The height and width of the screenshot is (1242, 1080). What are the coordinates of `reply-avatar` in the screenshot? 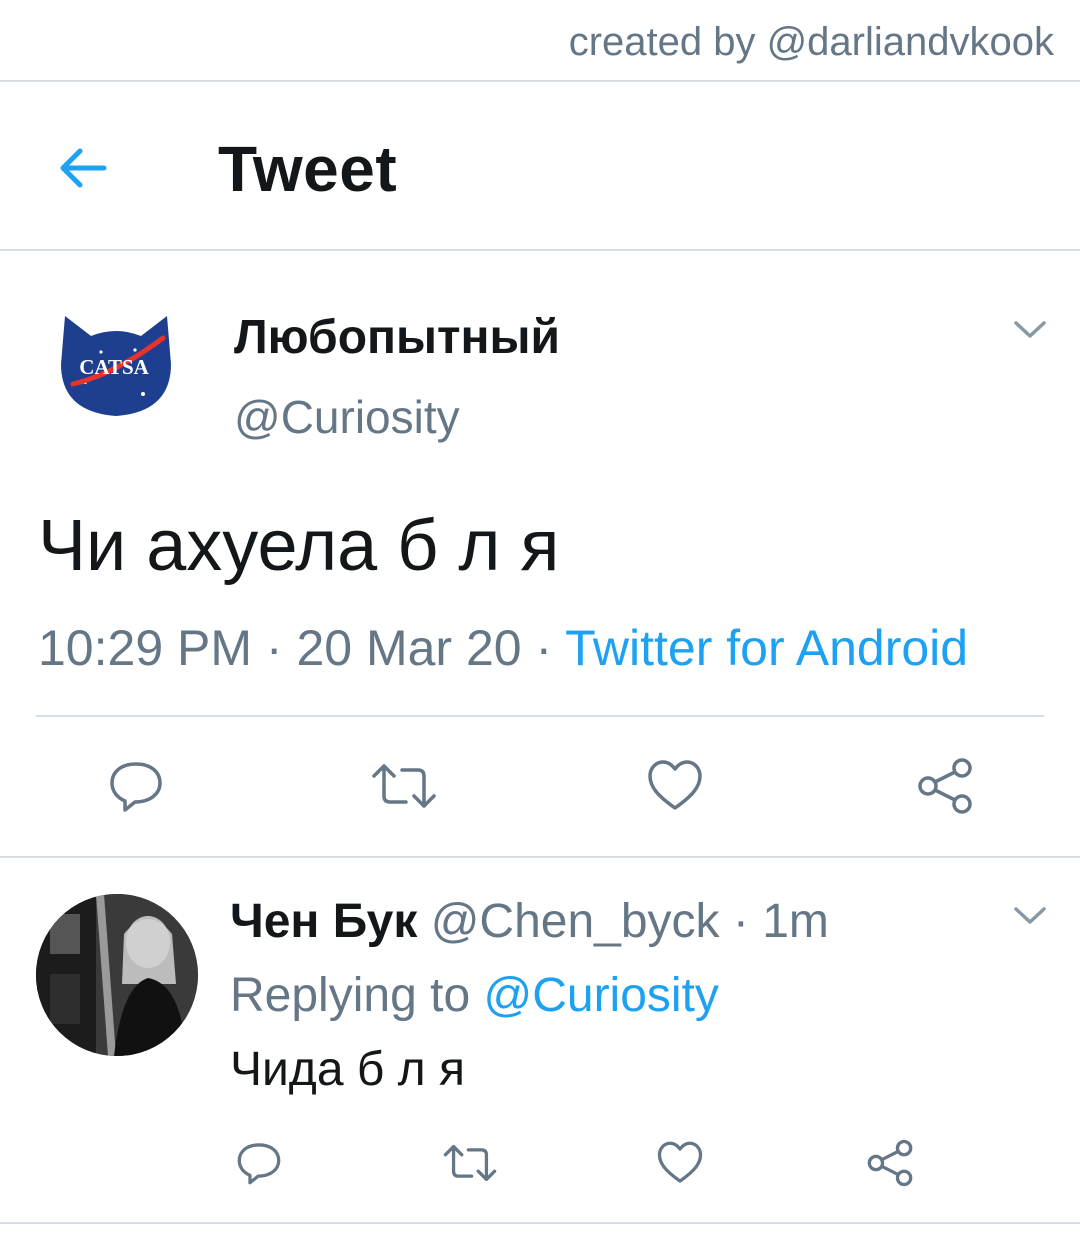 It's located at (117, 975).